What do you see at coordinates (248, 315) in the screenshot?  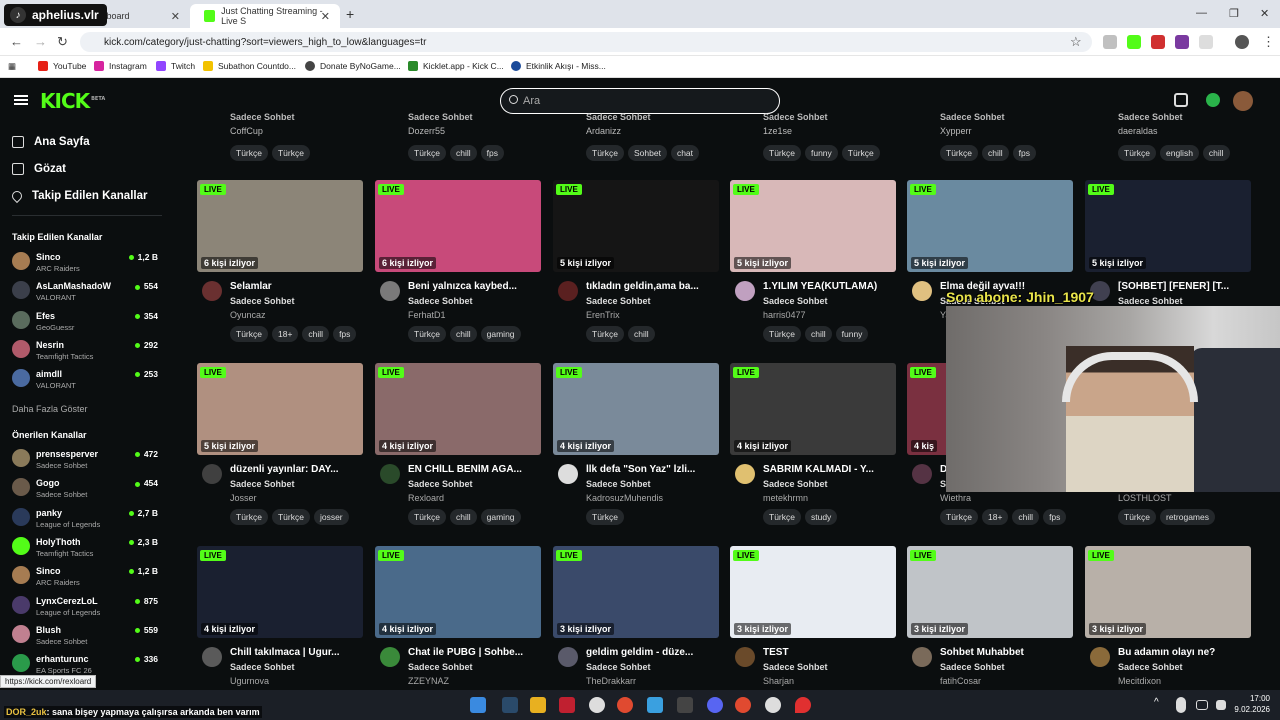 I see `streamer-name: Oyuncaz` at bounding box center [248, 315].